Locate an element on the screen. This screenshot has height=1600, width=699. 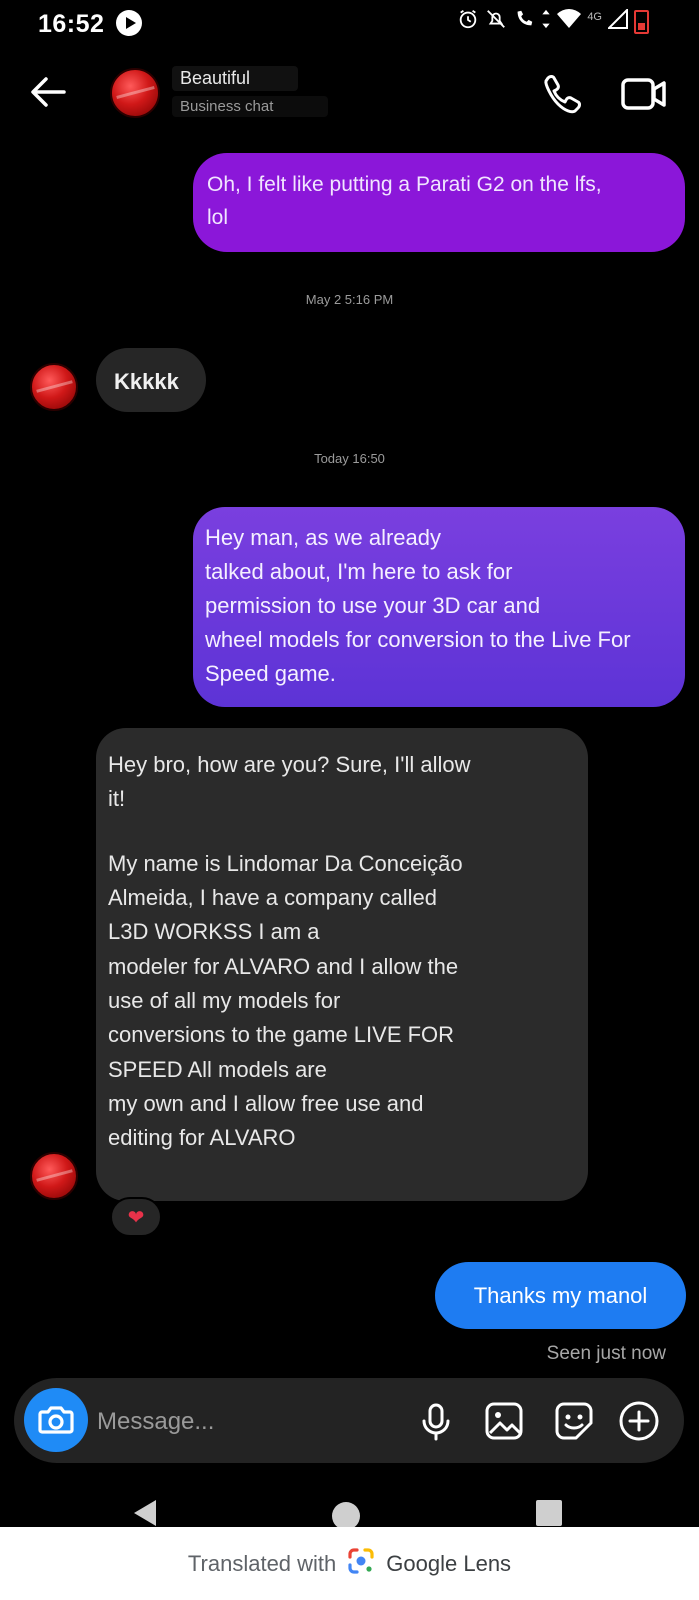
microphone-icon is located at coordinates (436, 1421).